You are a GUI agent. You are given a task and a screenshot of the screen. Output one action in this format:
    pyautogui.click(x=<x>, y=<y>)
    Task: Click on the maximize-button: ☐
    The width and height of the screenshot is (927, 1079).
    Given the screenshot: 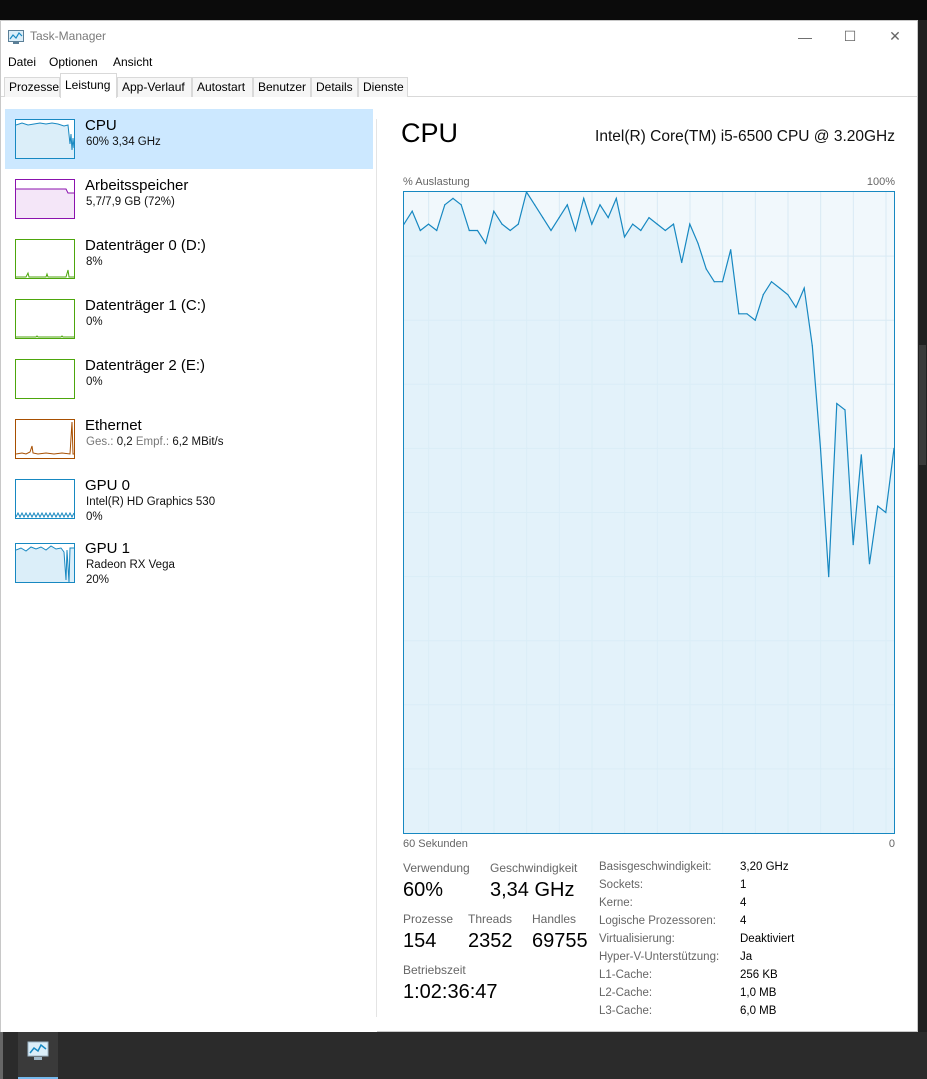 What is the action you would take?
    pyautogui.click(x=850, y=36)
    